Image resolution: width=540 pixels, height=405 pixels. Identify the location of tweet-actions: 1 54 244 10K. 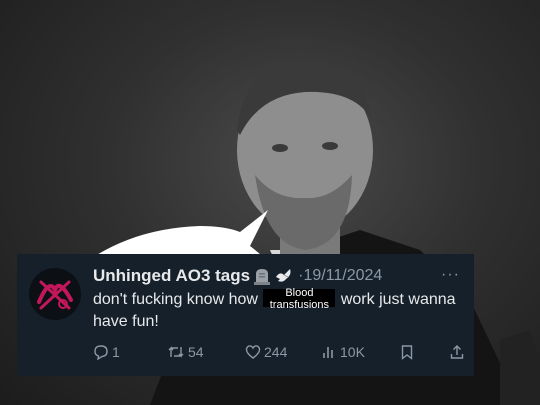
(278, 353).